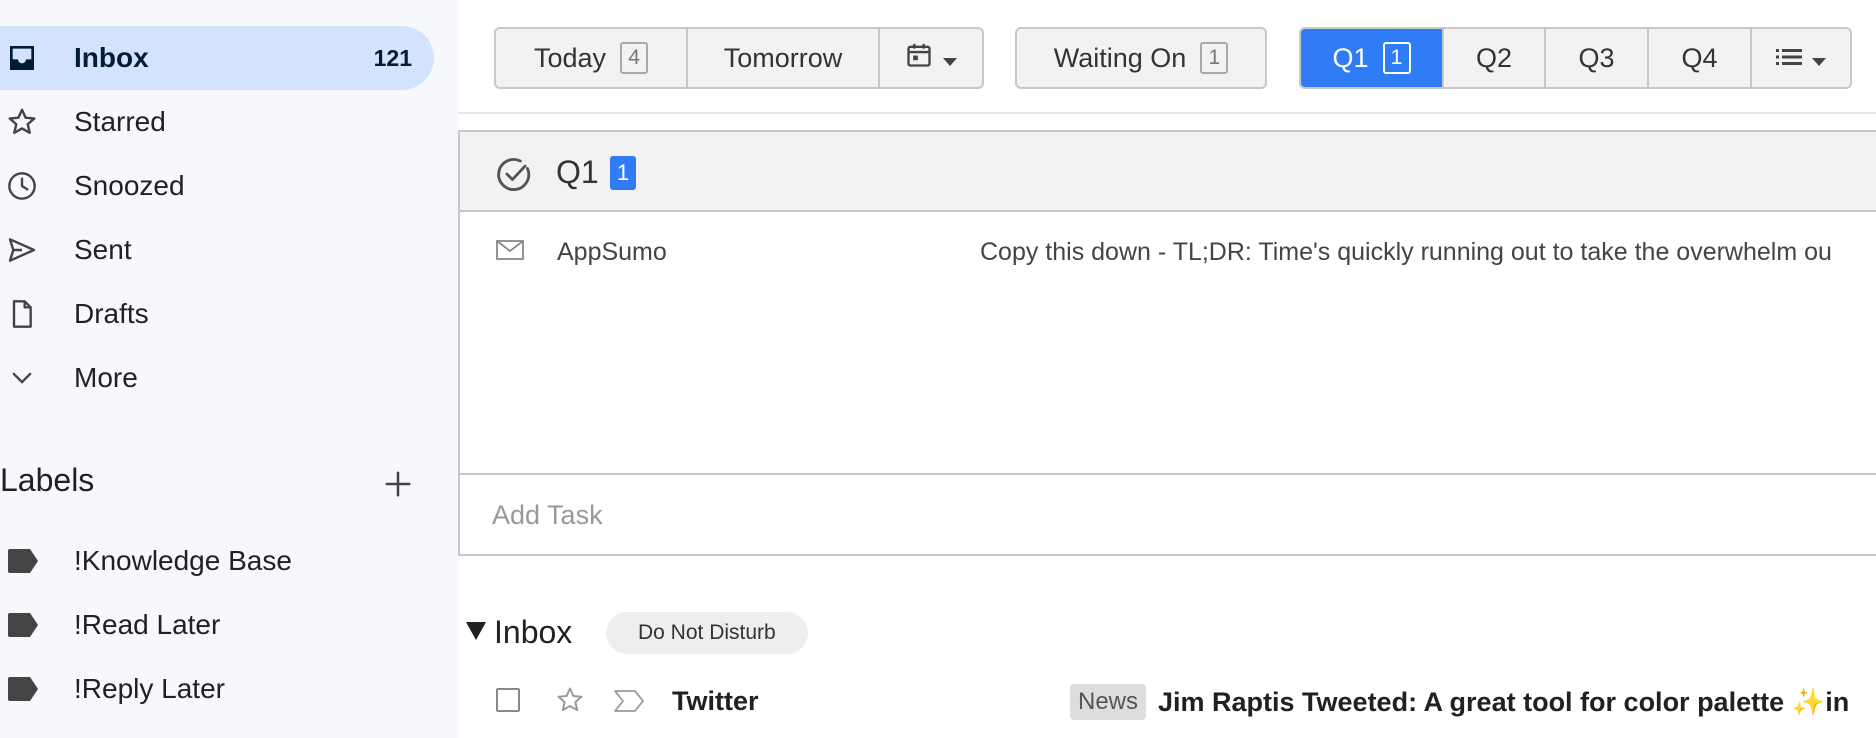  Describe the element at coordinates (510, 250) in the screenshot. I see `mail-icon` at that location.